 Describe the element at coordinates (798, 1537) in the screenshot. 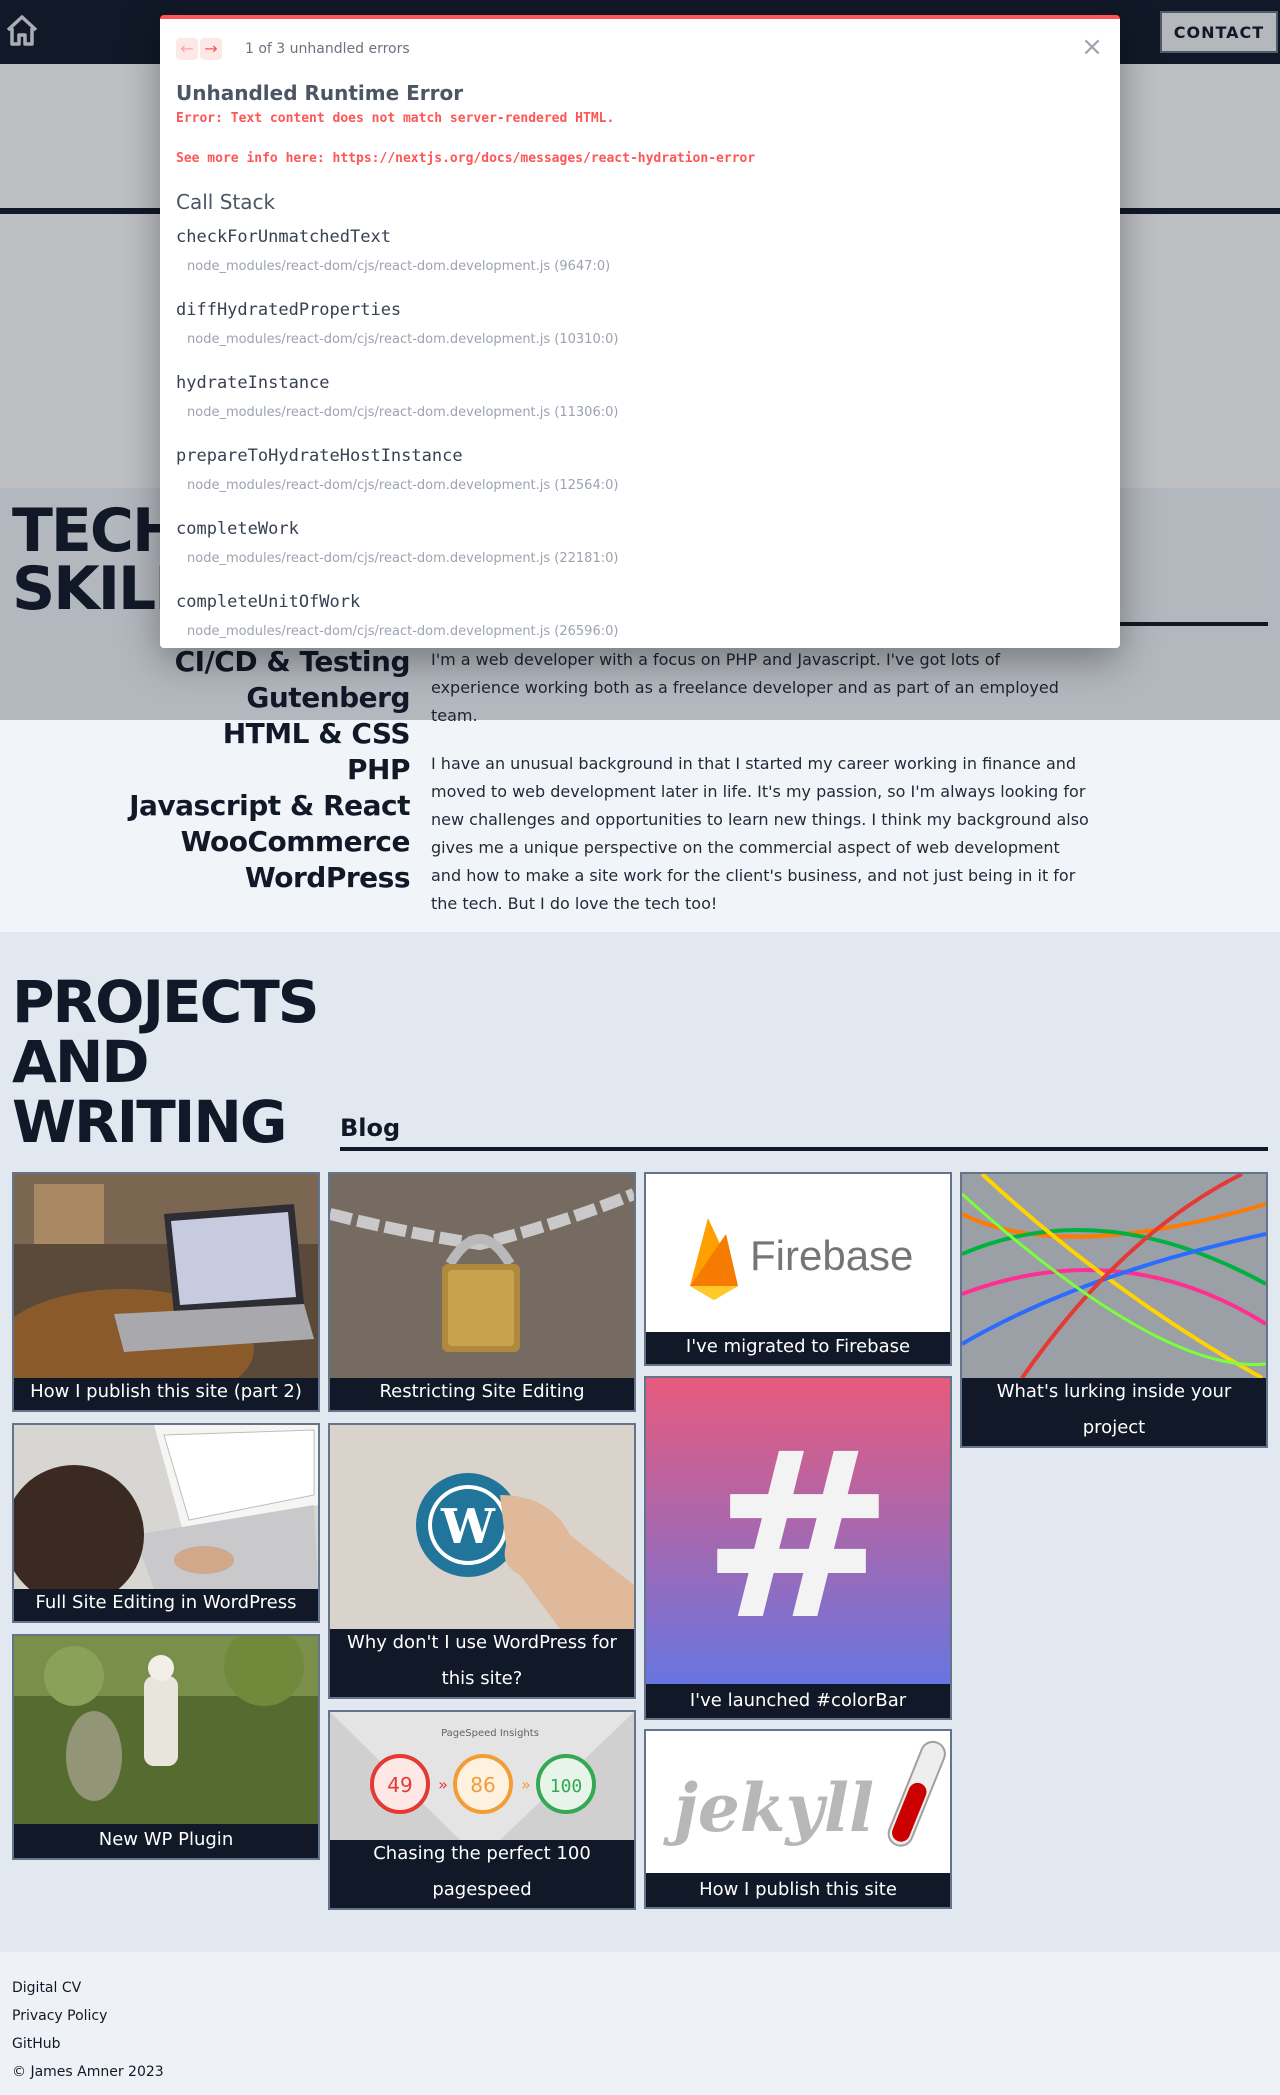

I see `hash-glyph: #` at that location.